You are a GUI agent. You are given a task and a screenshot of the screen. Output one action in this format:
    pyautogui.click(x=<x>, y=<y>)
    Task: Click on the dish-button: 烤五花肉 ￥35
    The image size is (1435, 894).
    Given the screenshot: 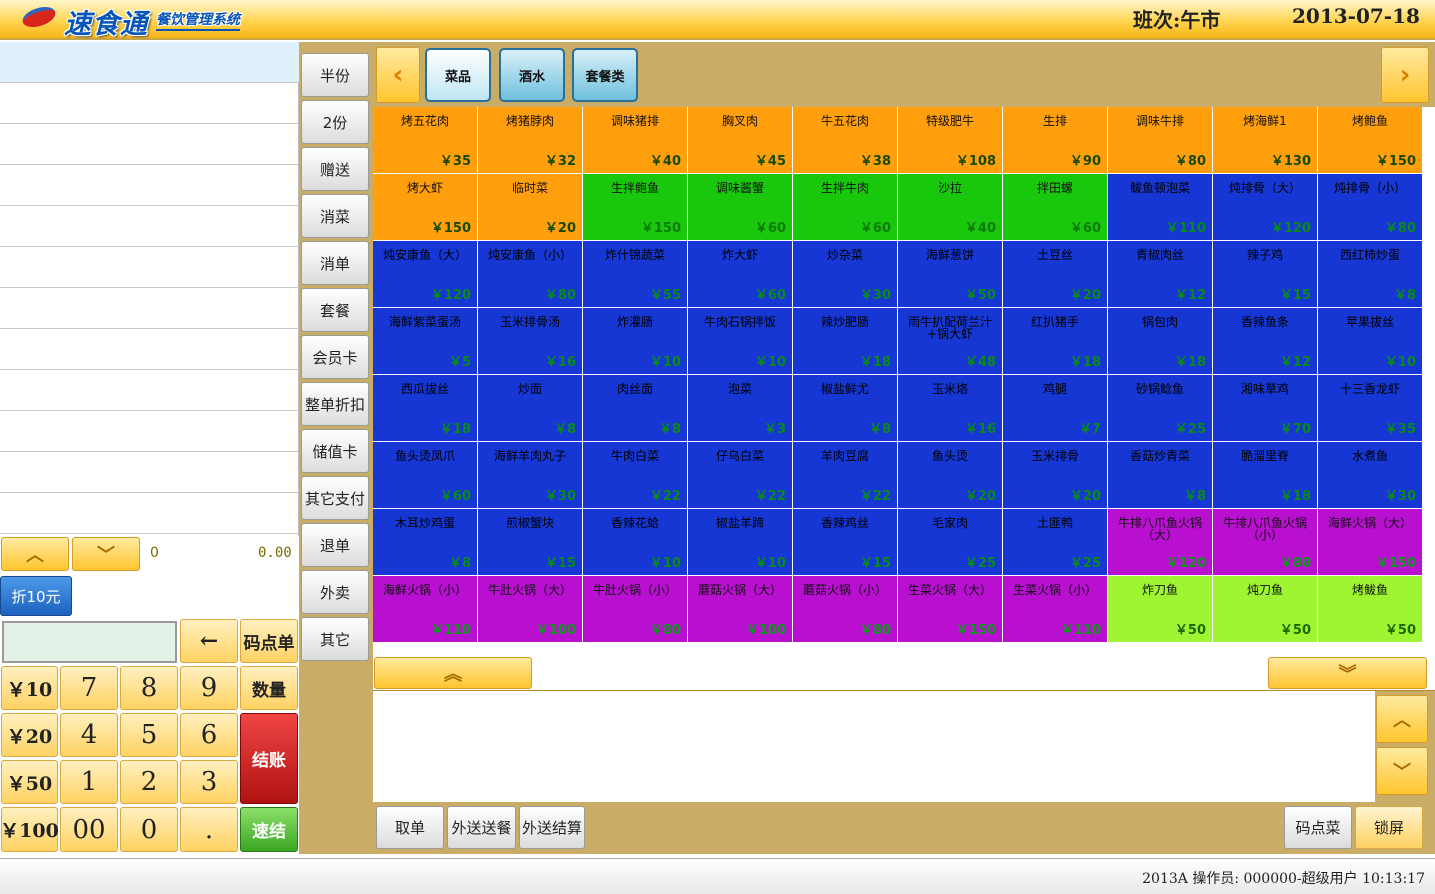 What is the action you would take?
    pyautogui.click(x=425, y=140)
    